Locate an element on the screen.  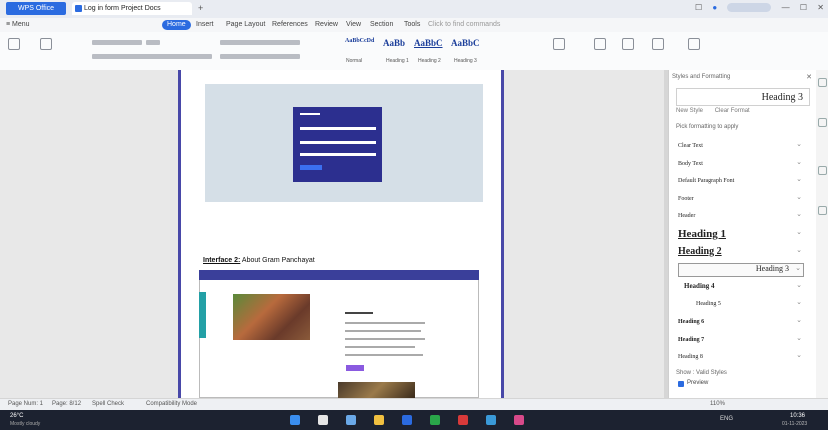
chrome-icon is located at coordinates (491, 420).